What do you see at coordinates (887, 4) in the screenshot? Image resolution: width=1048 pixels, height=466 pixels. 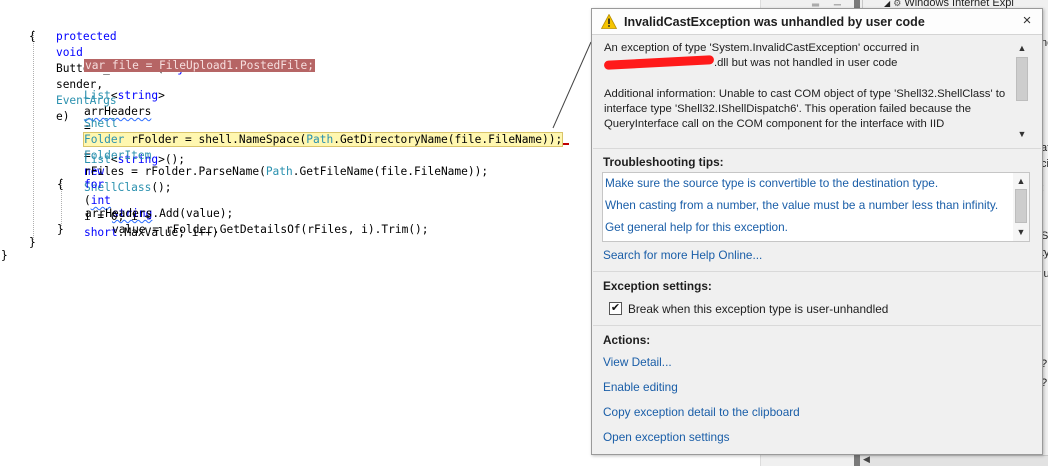 I see `collapse-arrow-icon: ◢` at bounding box center [887, 4].